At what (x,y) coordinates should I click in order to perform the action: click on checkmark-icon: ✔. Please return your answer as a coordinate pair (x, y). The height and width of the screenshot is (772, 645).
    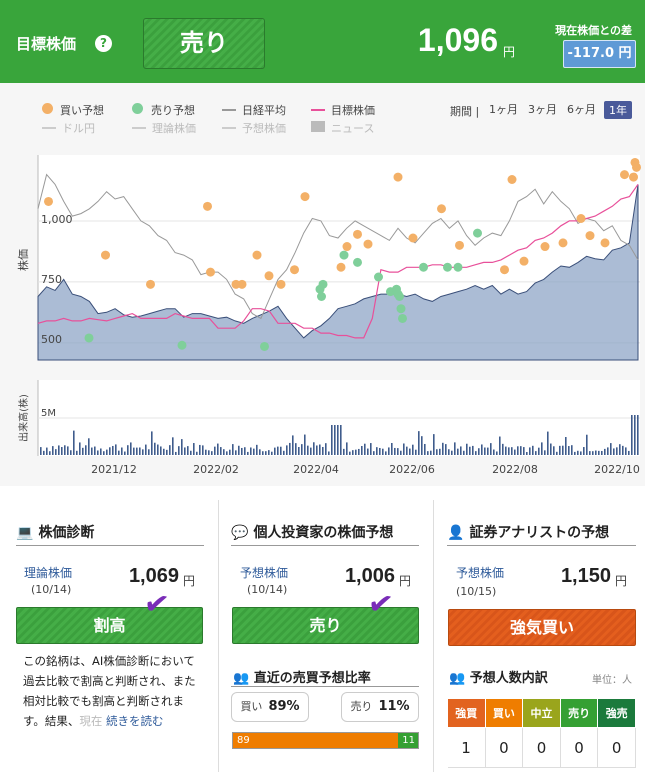
    Looking at the image, I should click on (380, 604).